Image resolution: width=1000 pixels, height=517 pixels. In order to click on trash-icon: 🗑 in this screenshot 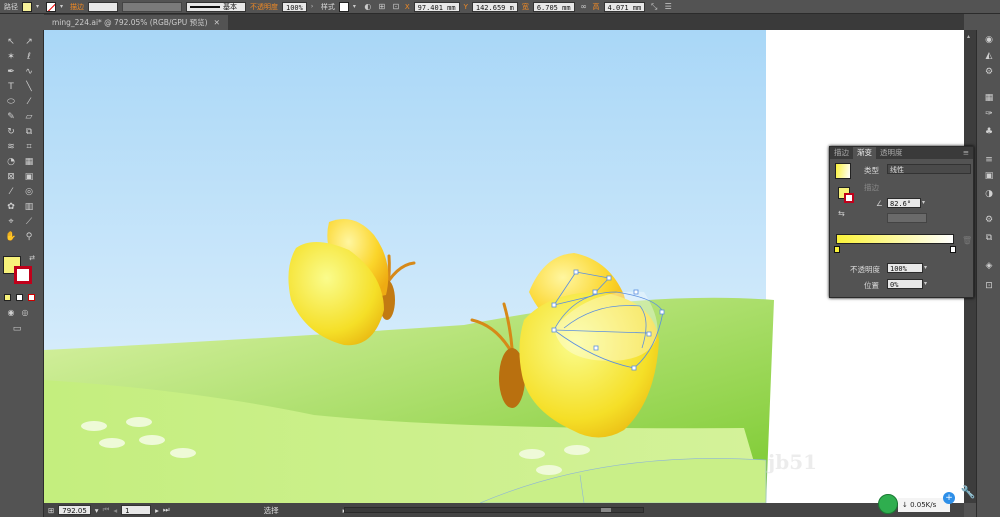, I will do `click(967, 240)`.